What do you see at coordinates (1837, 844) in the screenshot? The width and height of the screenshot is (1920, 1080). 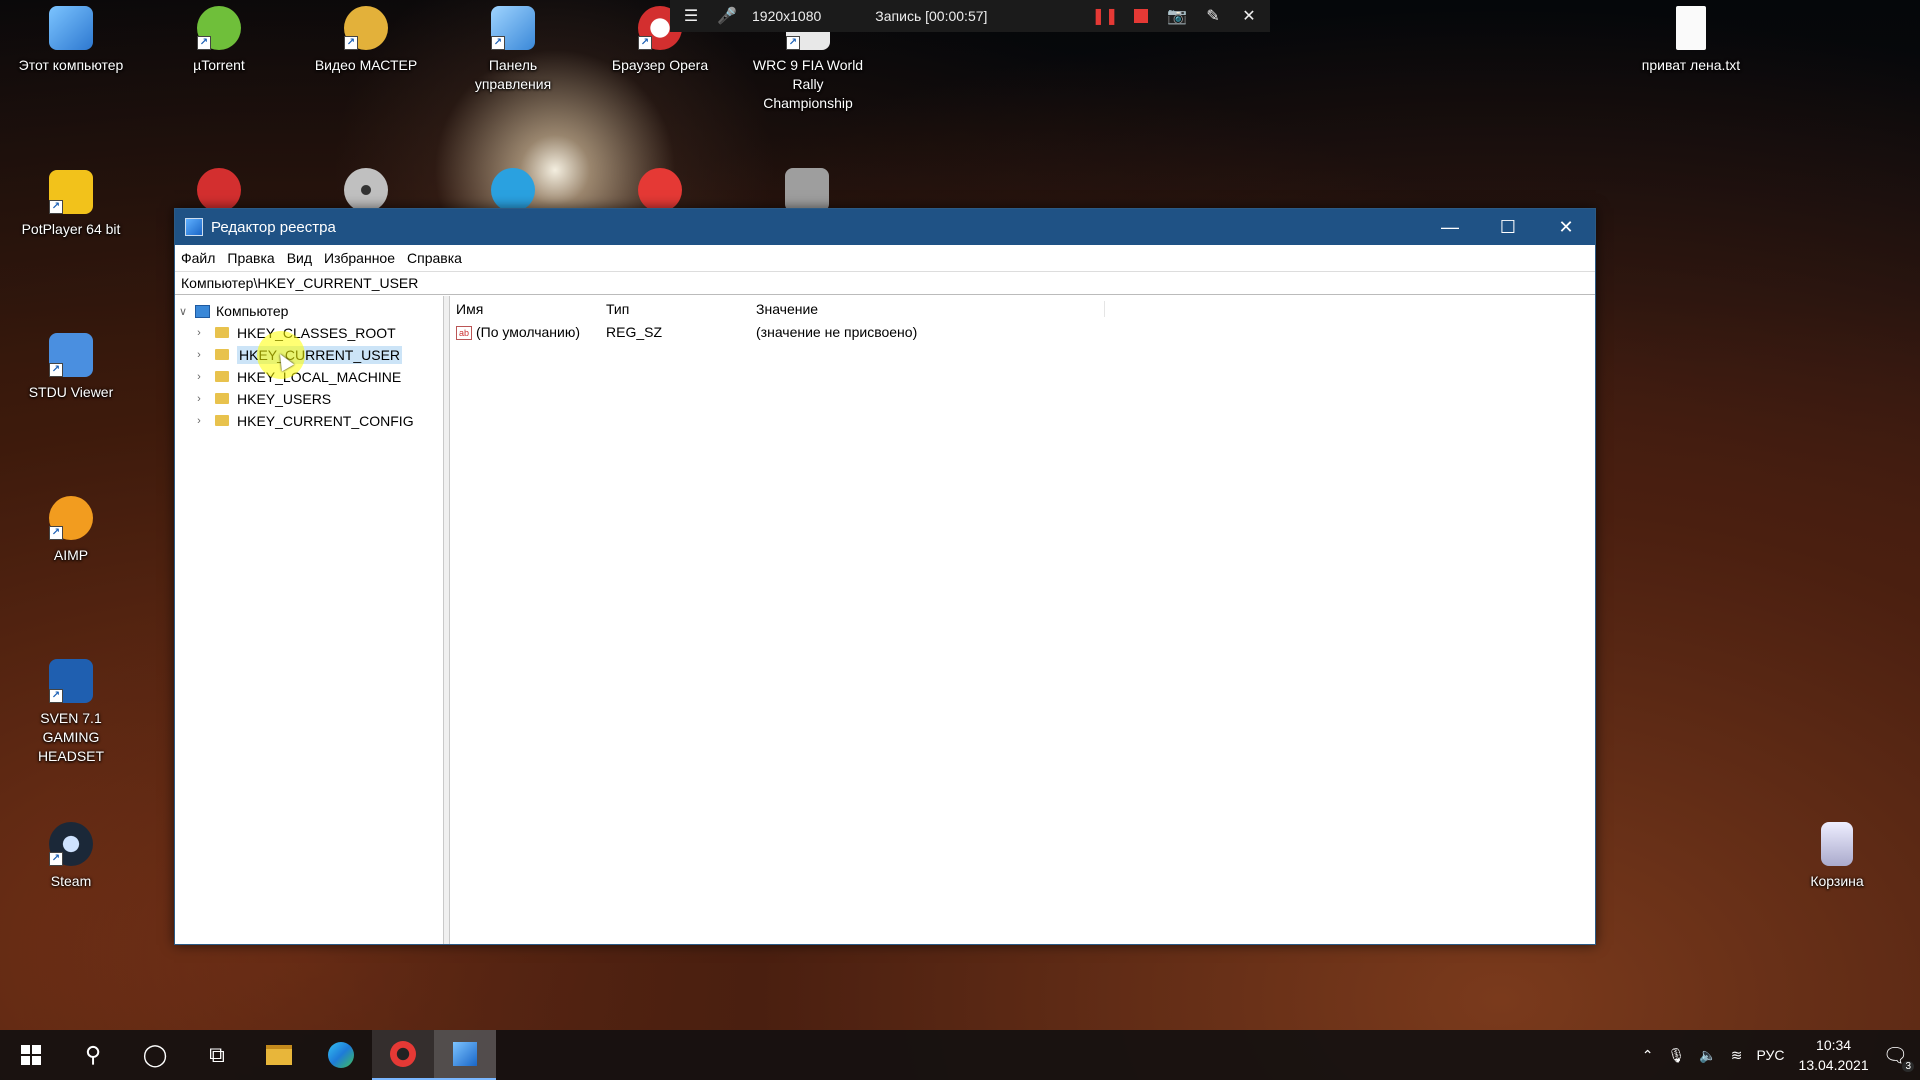 I see `recycle-bin-icon` at bounding box center [1837, 844].